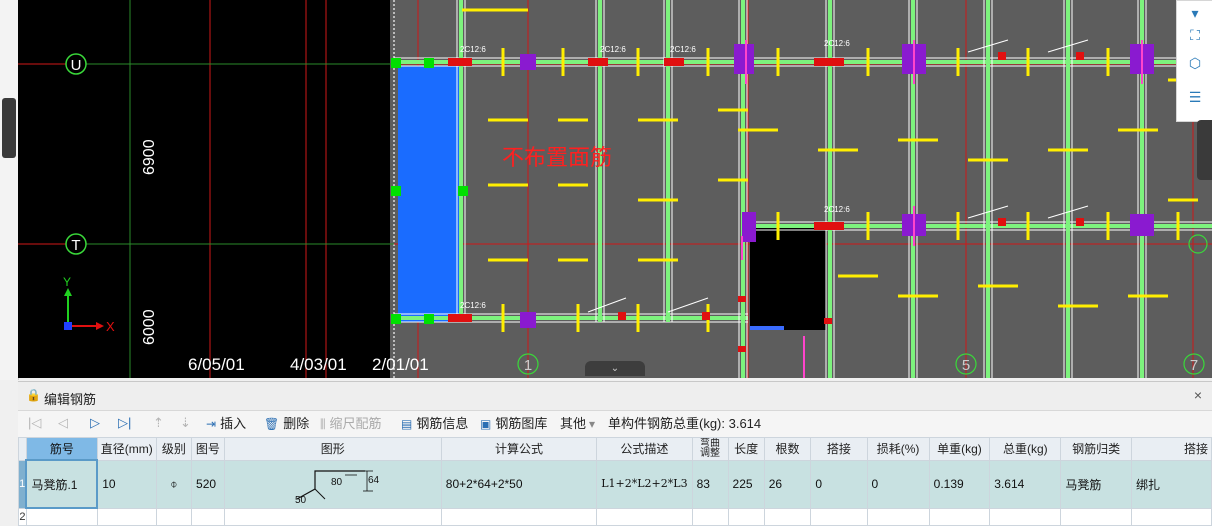  I want to click on bottom-collapse-handle: ⌄, so click(615, 368).